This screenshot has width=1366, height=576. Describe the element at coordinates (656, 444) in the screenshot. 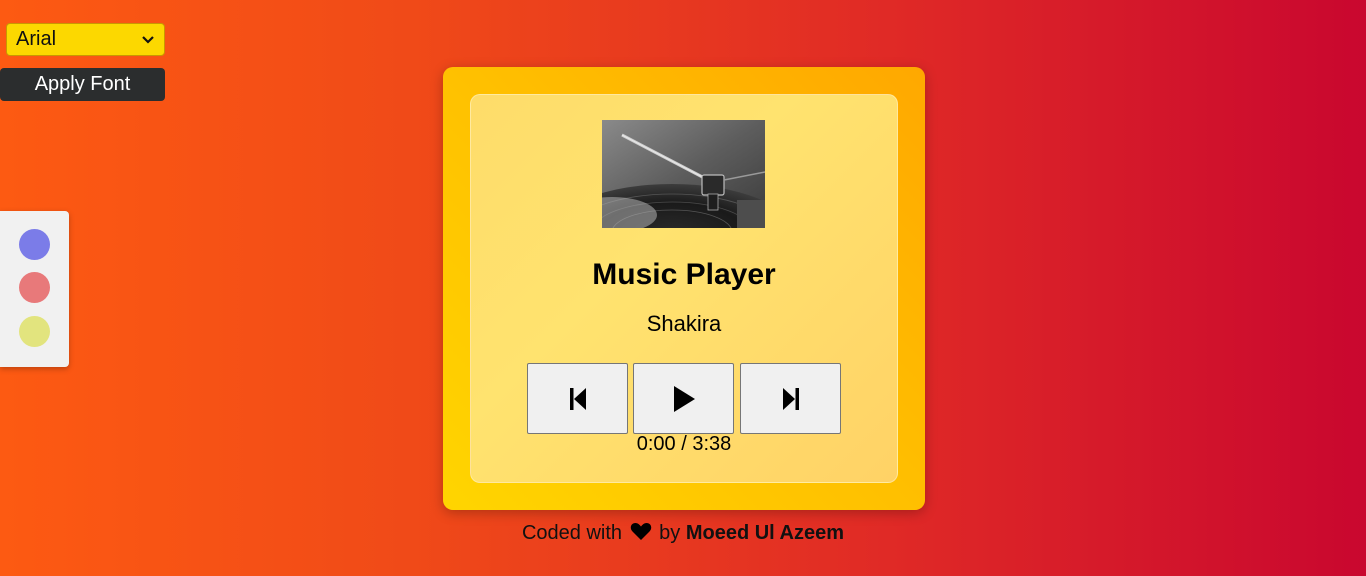

I see `current-time: 0:00` at that location.